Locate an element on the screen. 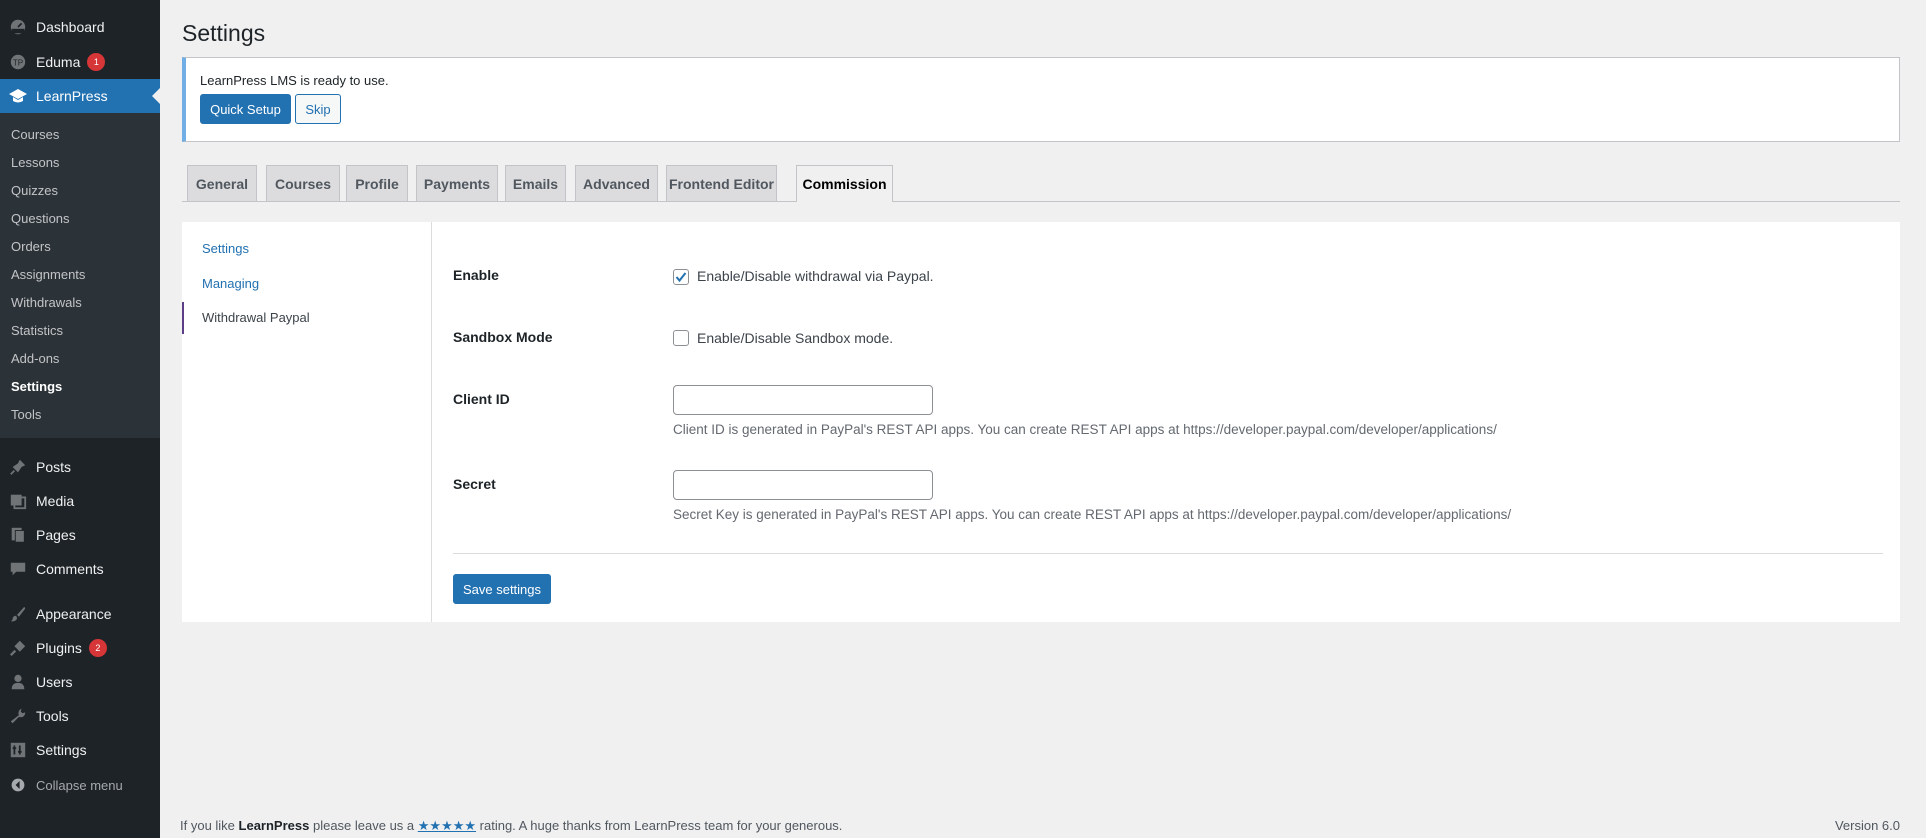  submenu-quizzes: Quizzes is located at coordinates (34, 190).